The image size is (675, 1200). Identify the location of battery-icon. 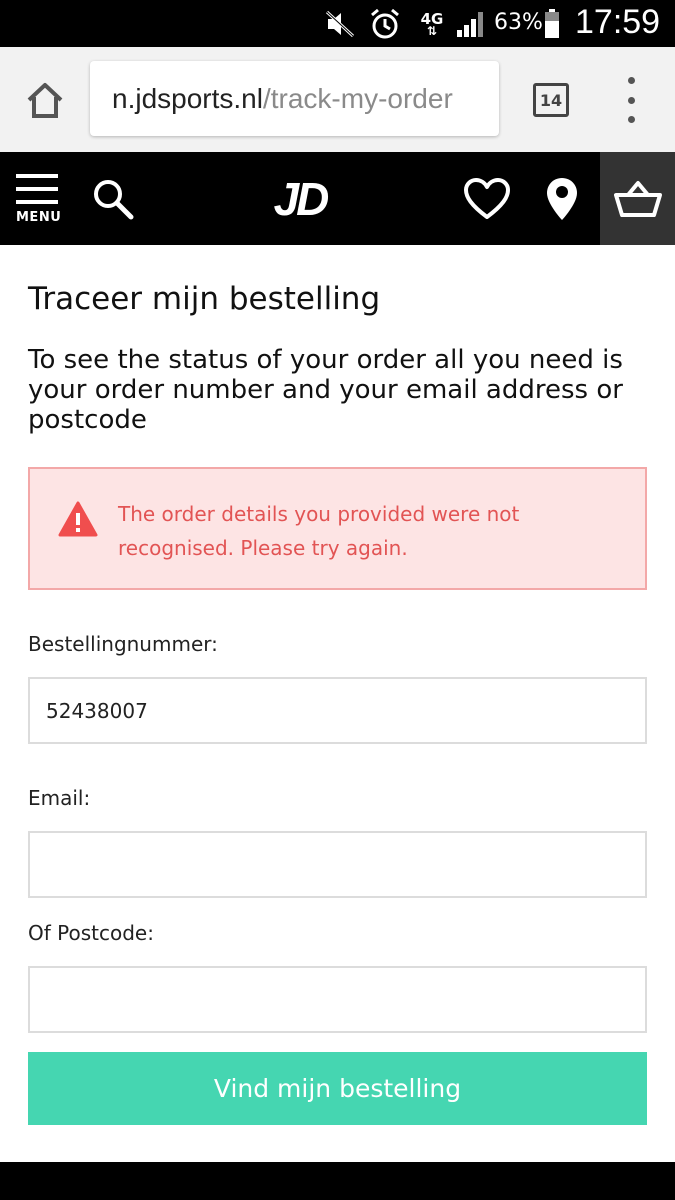
(552, 24).